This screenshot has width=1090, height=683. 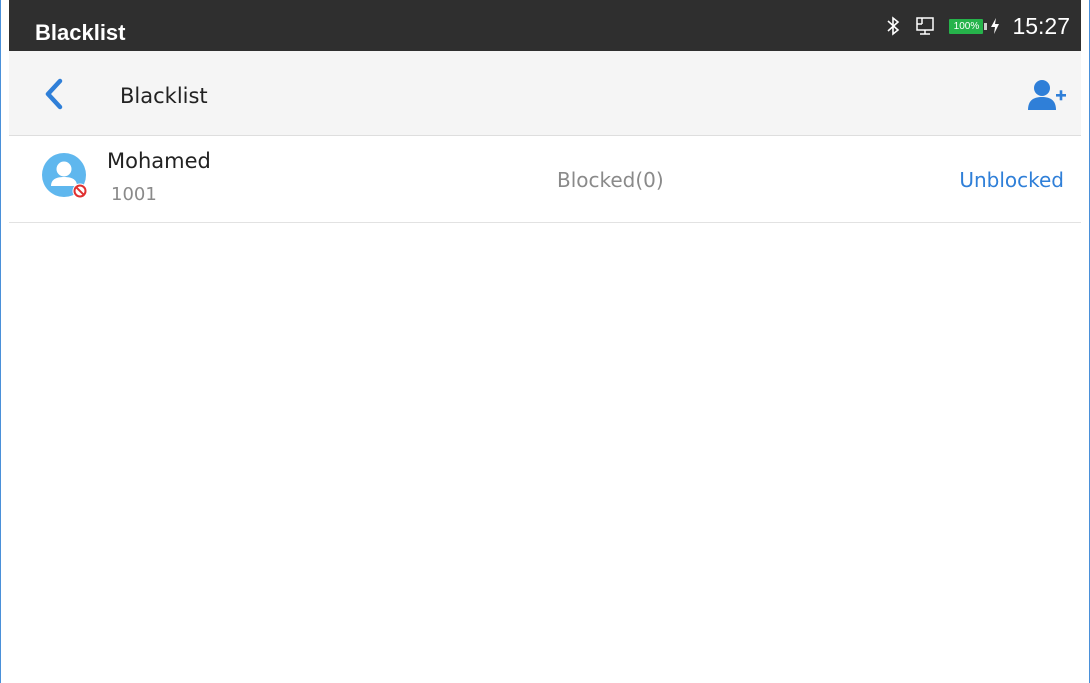 What do you see at coordinates (545, 93) in the screenshot?
I see `toolbar: Blacklist` at bounding box center [545, 93].